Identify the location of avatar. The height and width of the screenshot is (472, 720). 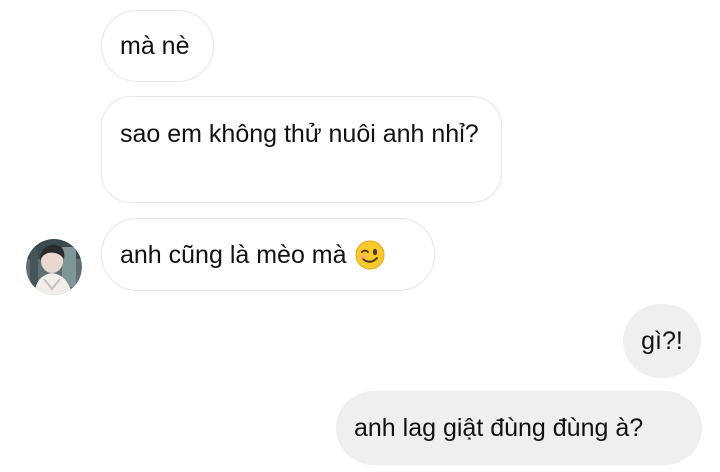
(54, 267).